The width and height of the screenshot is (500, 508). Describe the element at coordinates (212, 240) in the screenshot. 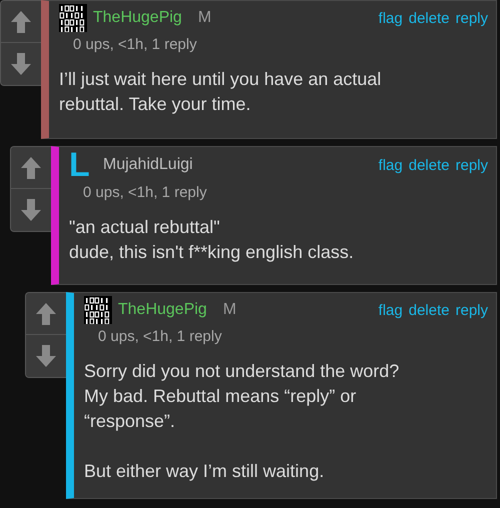

I see `comment-text: "an actual rebuttal" dude, this isn't f**king english class.` at that location.